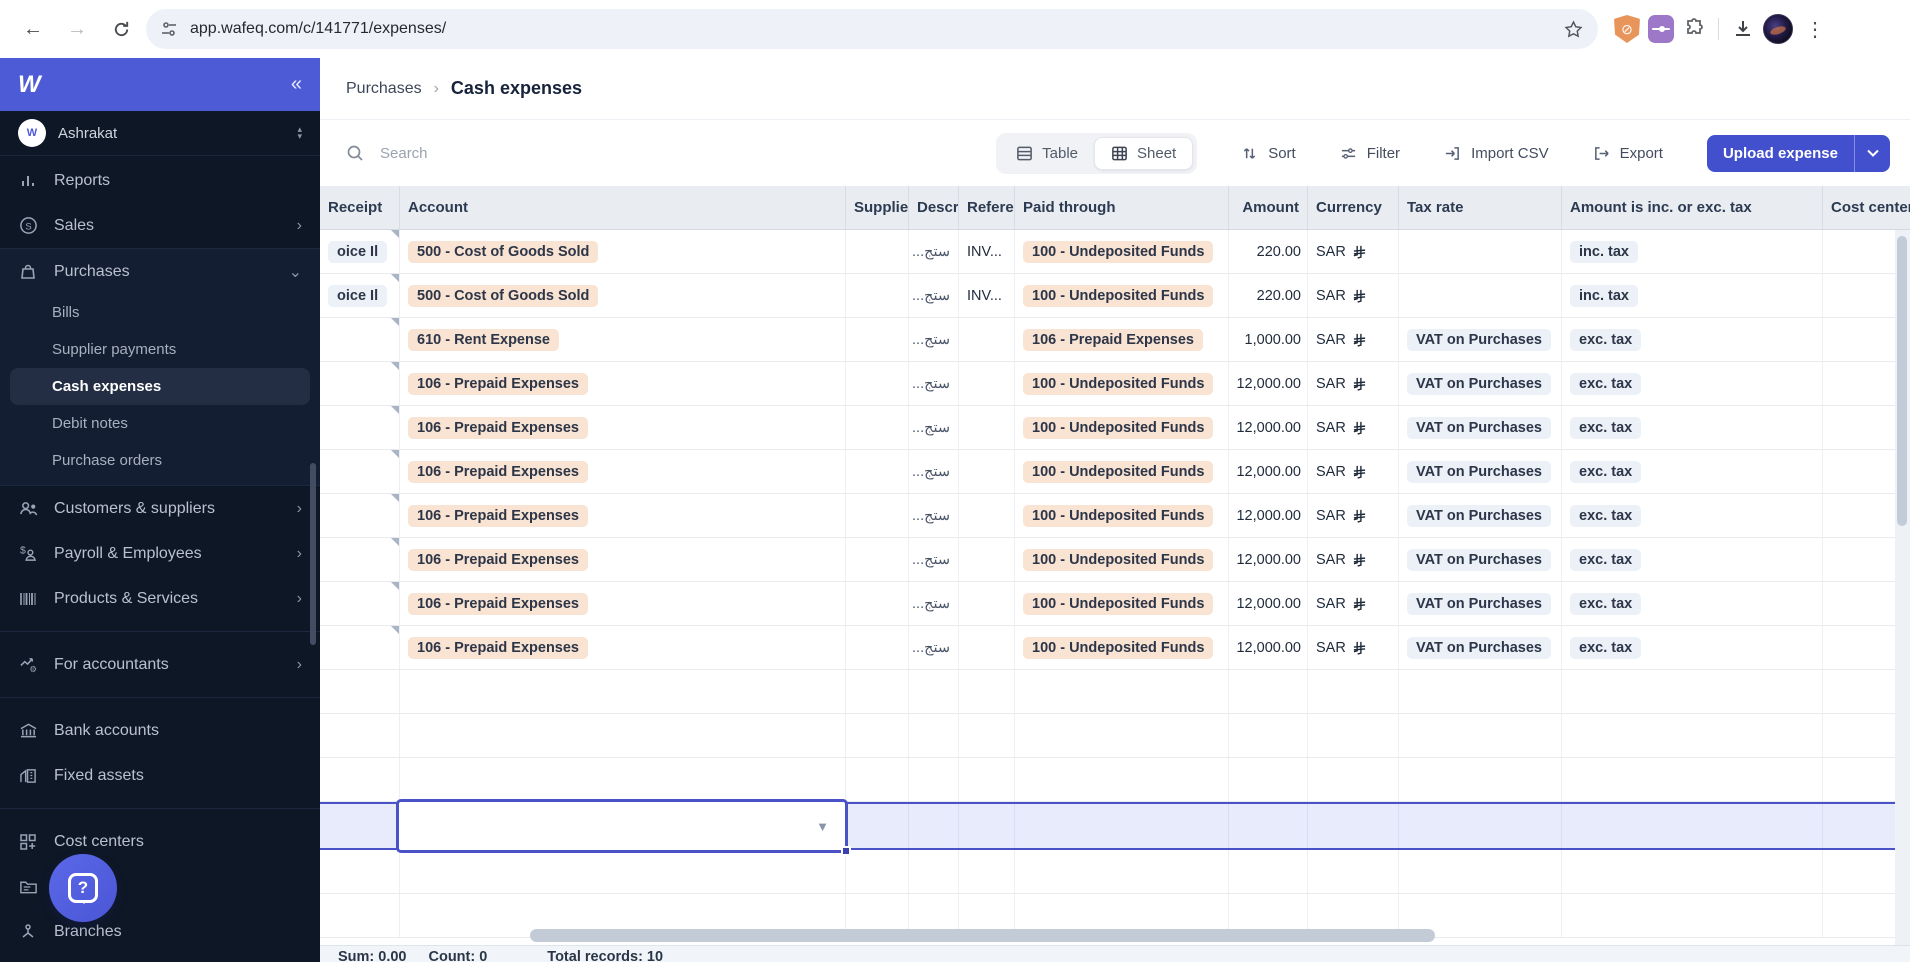 The height and width of the screenshot is (962, 1910). What do you see at coordinates (623, 207) in the screenshot?
I see `column-header-account: Account` at bounding box center [623, 207].